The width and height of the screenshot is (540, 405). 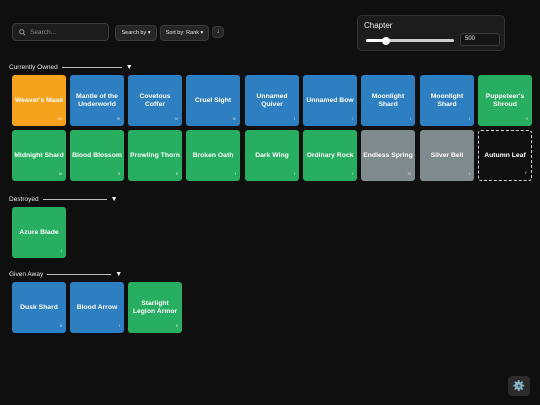 I want to click on item-card: Cruel Sight IV, so click(x=213, y=100).